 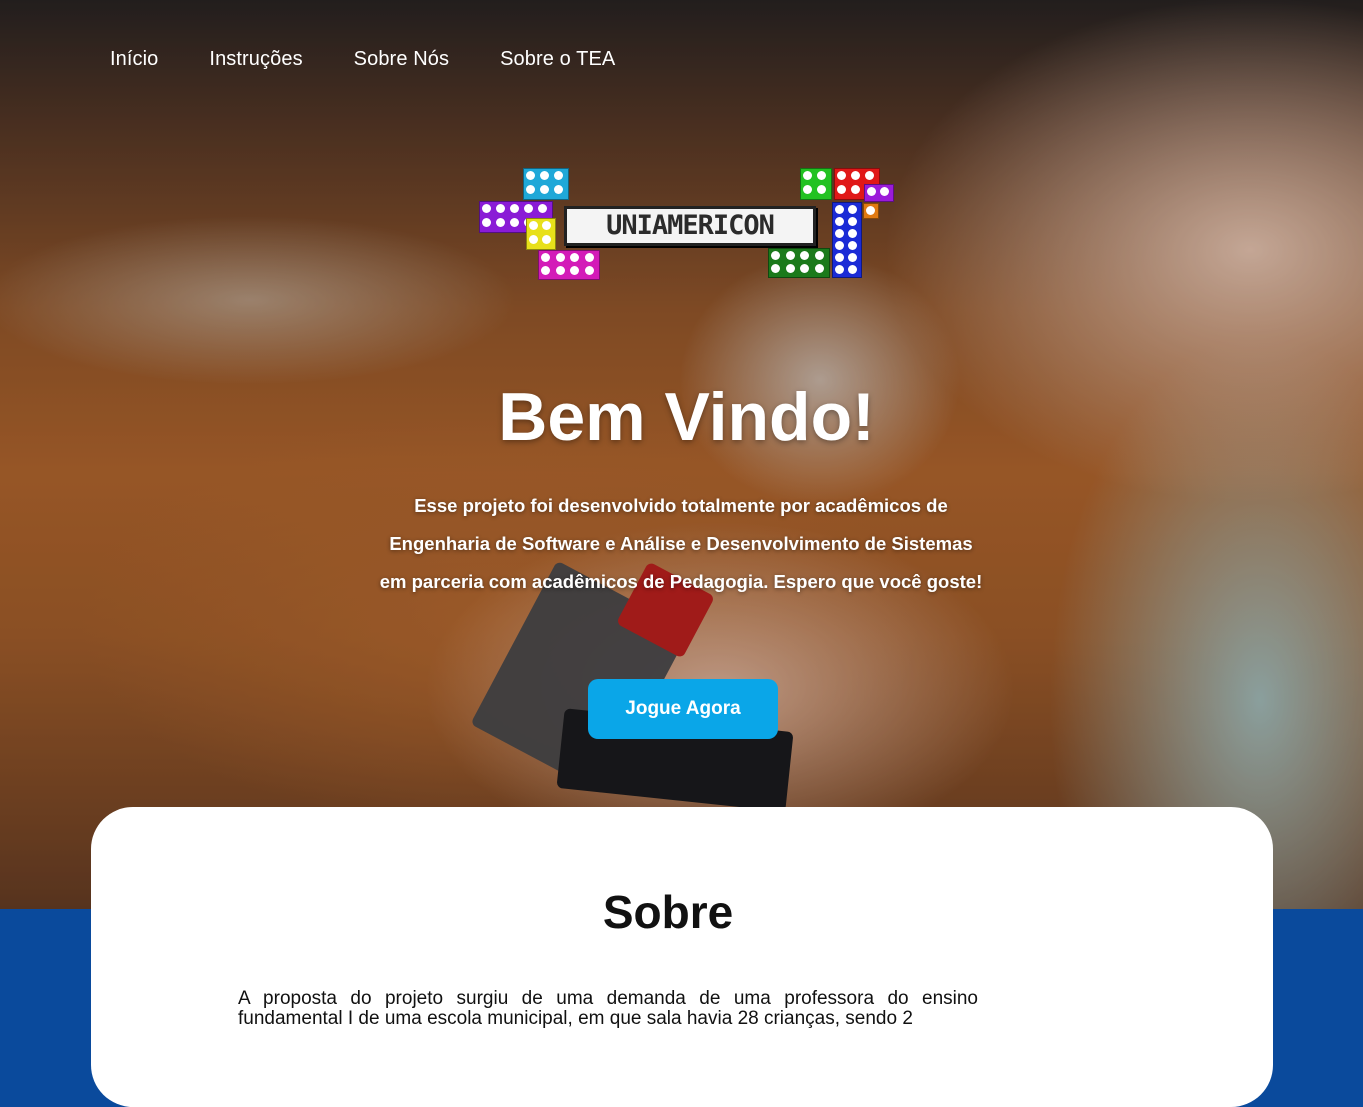 I want to click on logo-brick-green, so click(x=816, y=184).